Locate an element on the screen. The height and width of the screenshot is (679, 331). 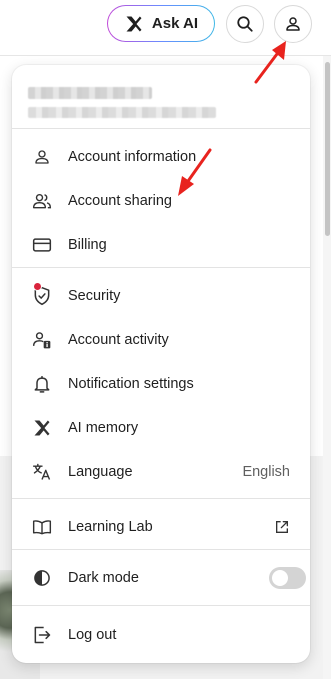
ask-ai-label: Ask AI is located at coordinates (175, 23).